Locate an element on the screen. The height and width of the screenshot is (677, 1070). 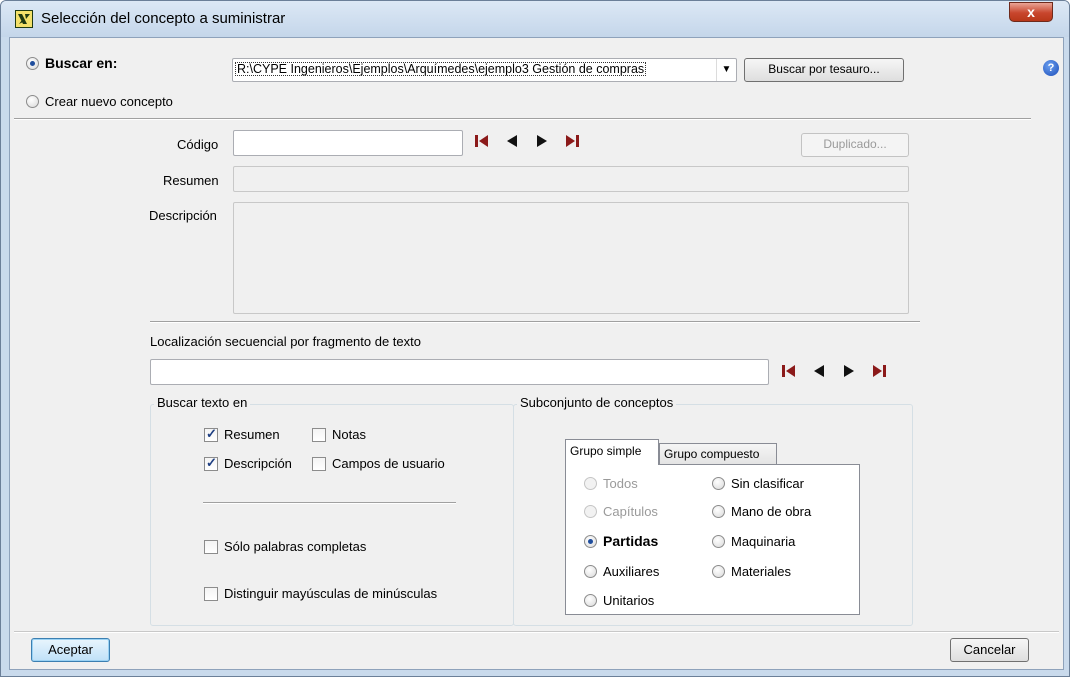
crear-nuevo-radio is located at coordinates (32, 101).